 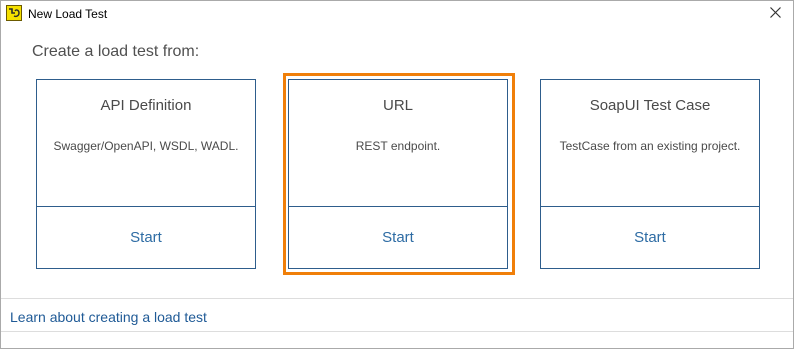 What do you see at coordinates (397, 14) in the screenshot?
I see `title-bar: New Load Test` at bounding box center [397, 14].